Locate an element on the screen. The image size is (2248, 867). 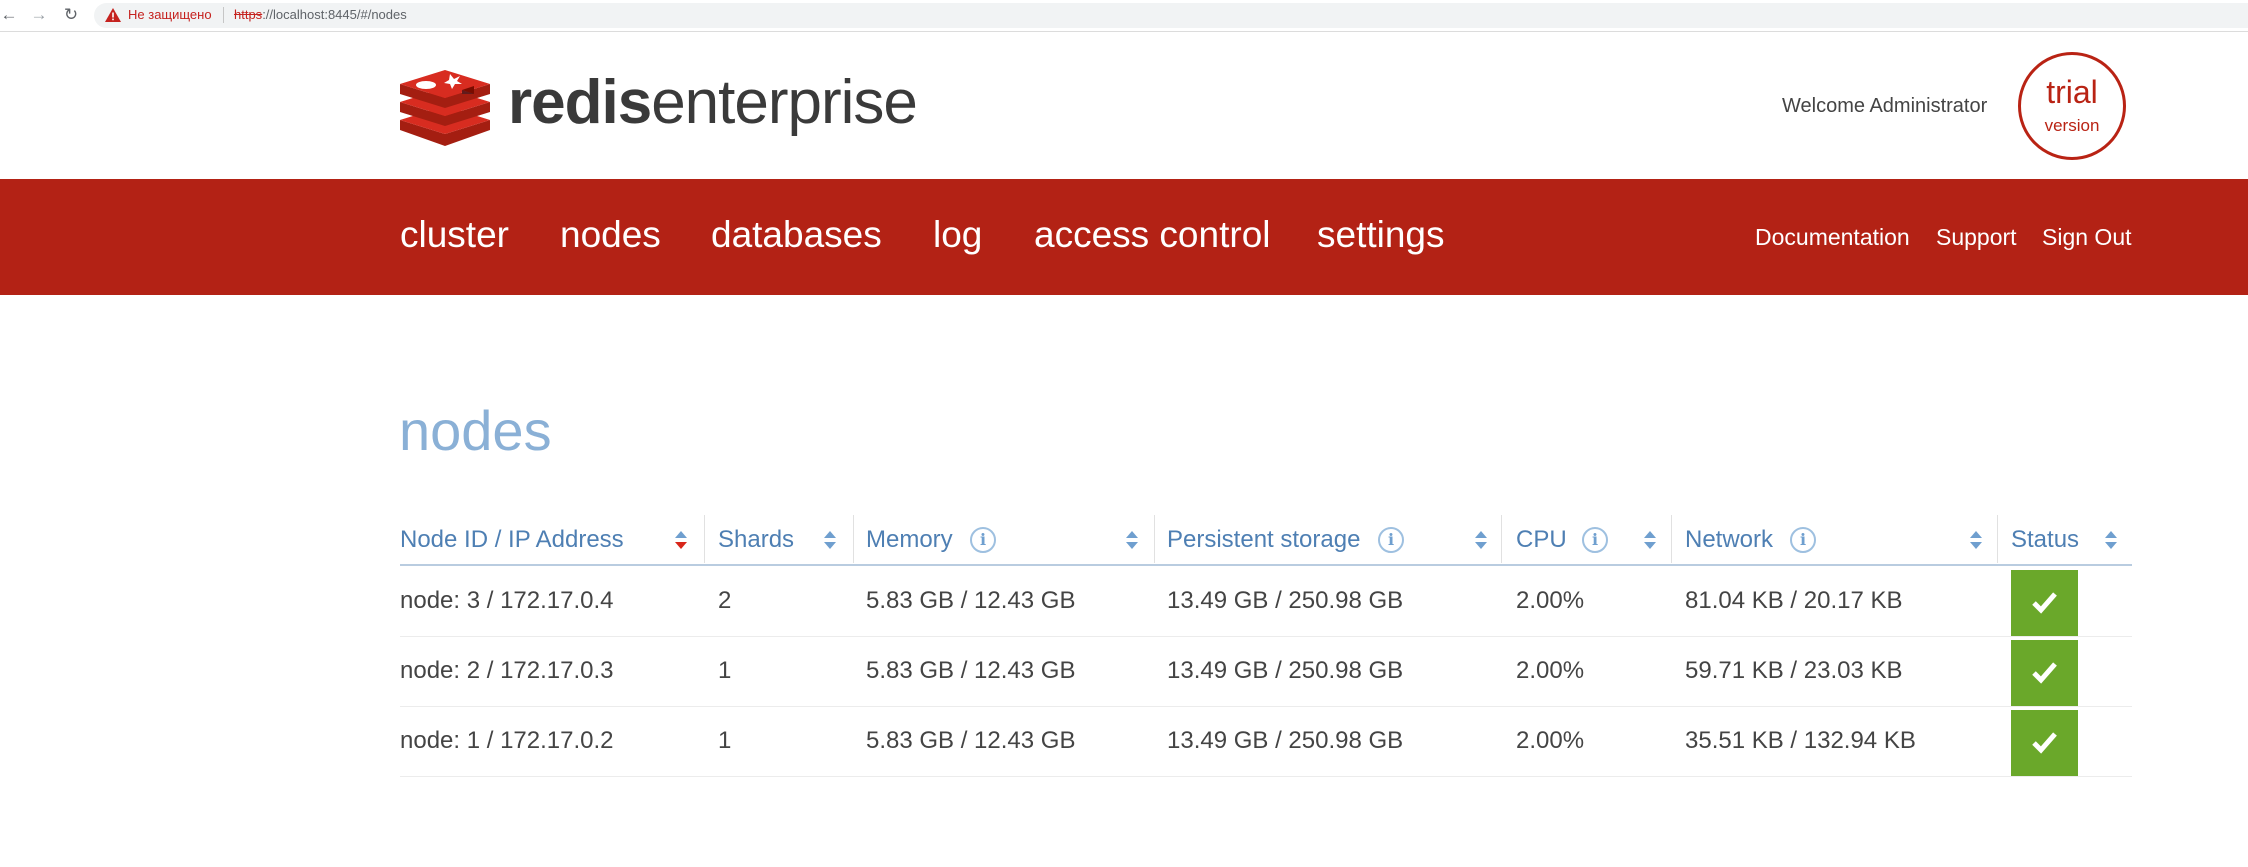
nav-item-access-control: access control is located at coordinates (1152, 235).